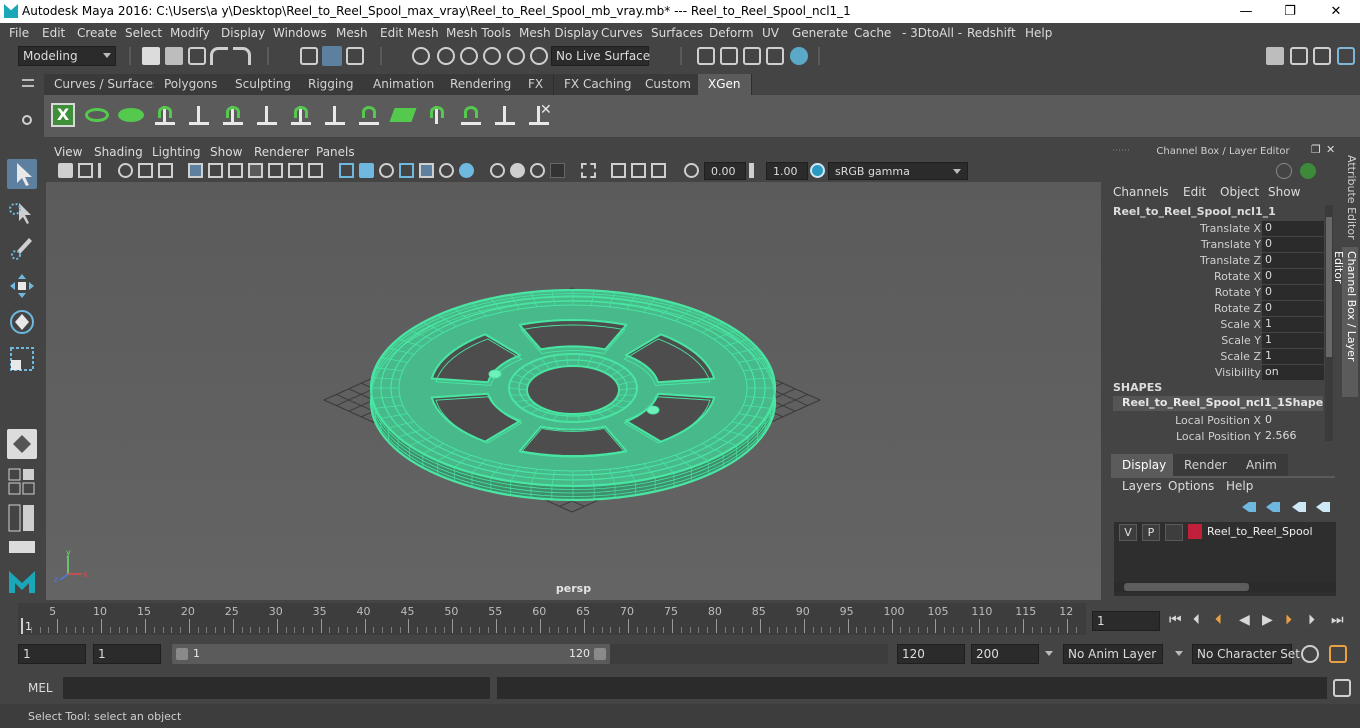 Image resolution: width=1360 pixels, height=728 pixels. Describe the element at coordinates (276, 688) in the screenshot. I see `command-input` at that location.